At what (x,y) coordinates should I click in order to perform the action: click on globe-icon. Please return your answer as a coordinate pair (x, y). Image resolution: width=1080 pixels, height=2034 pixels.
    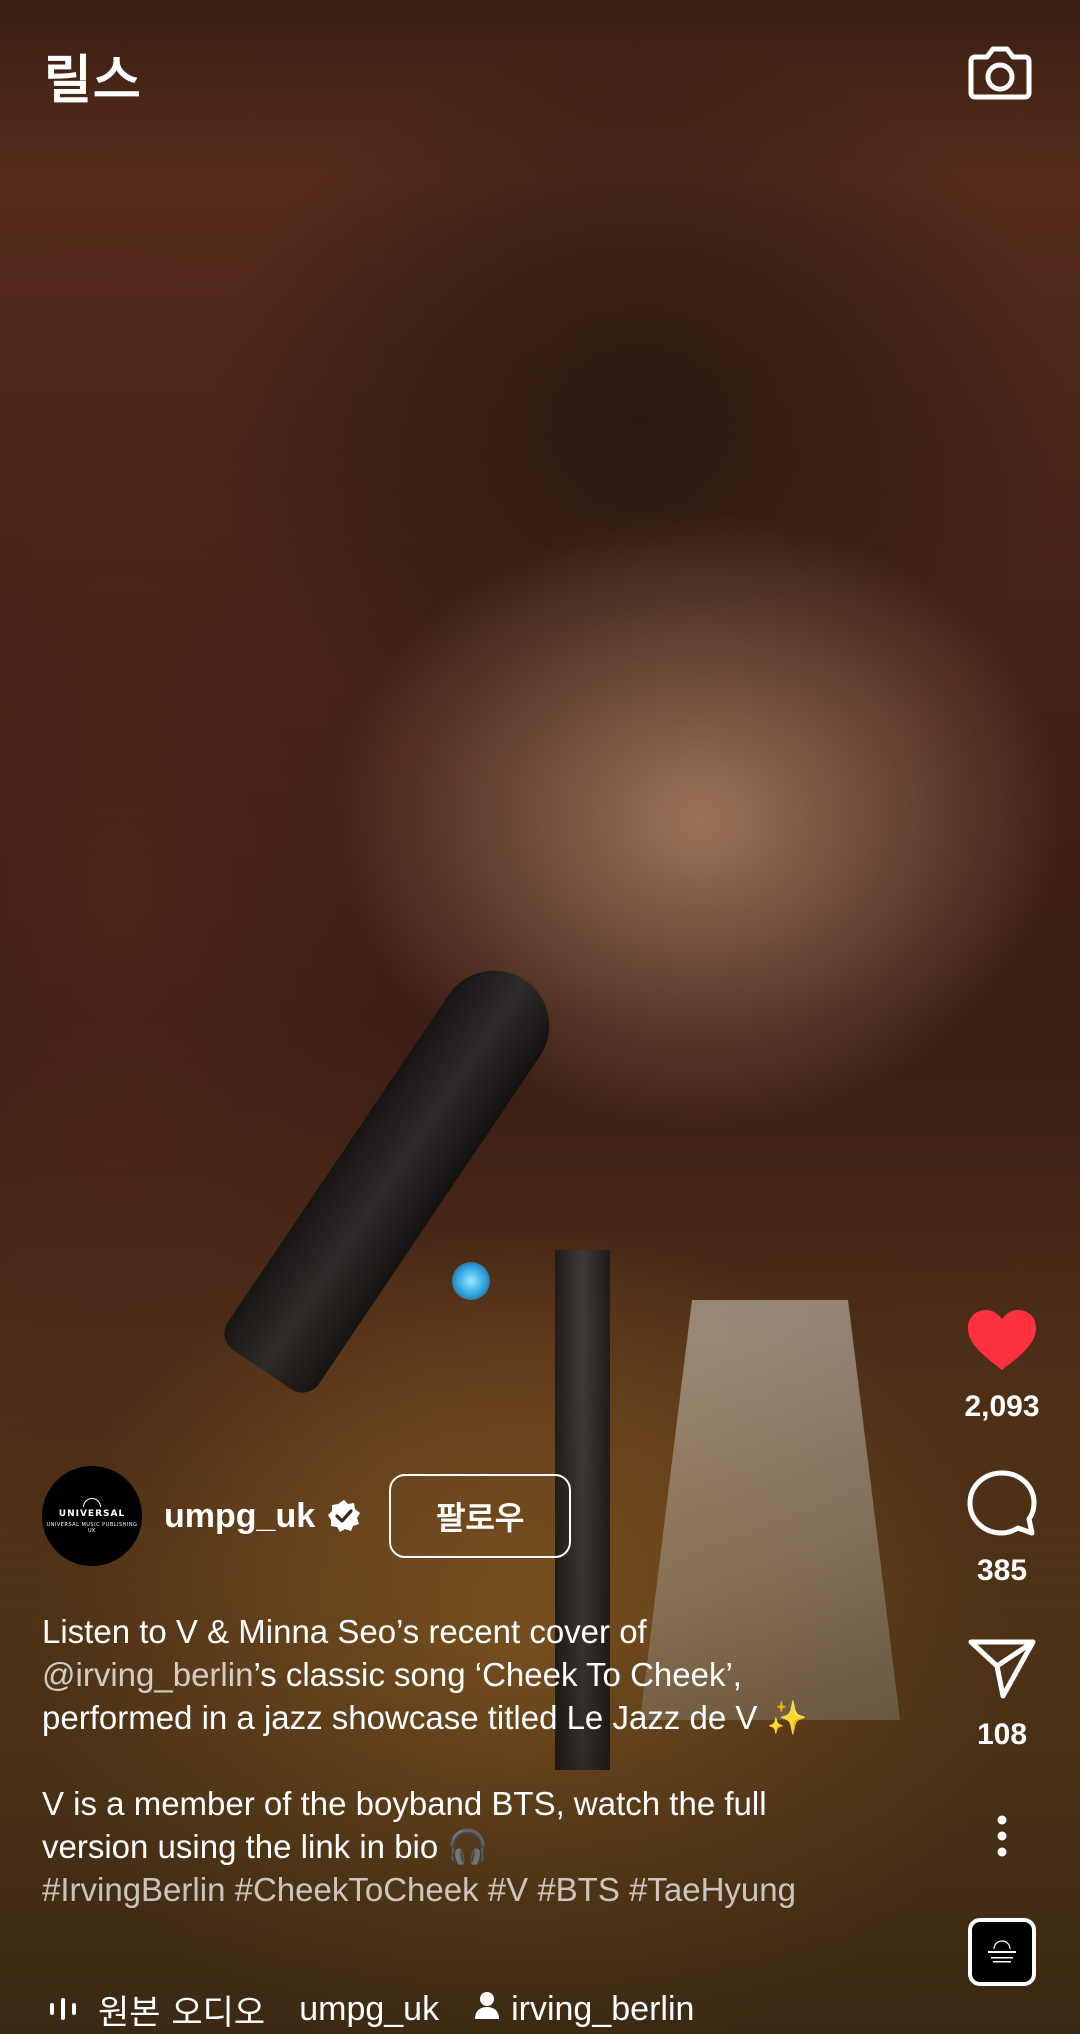
    Looking at the image, I should click on (92, 1502).